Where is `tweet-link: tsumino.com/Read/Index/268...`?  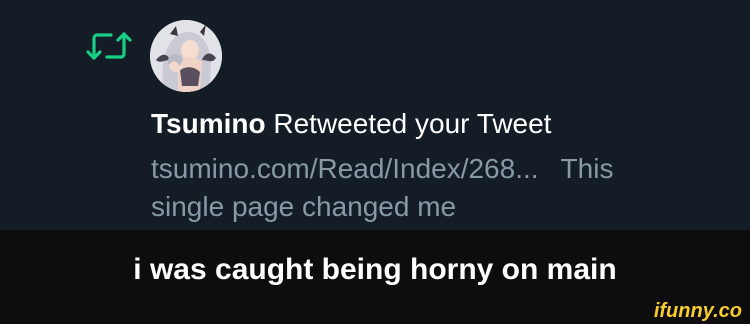 tweet-link: tsumino.com/Read/Index/268... is located at coordinates (345, 168).